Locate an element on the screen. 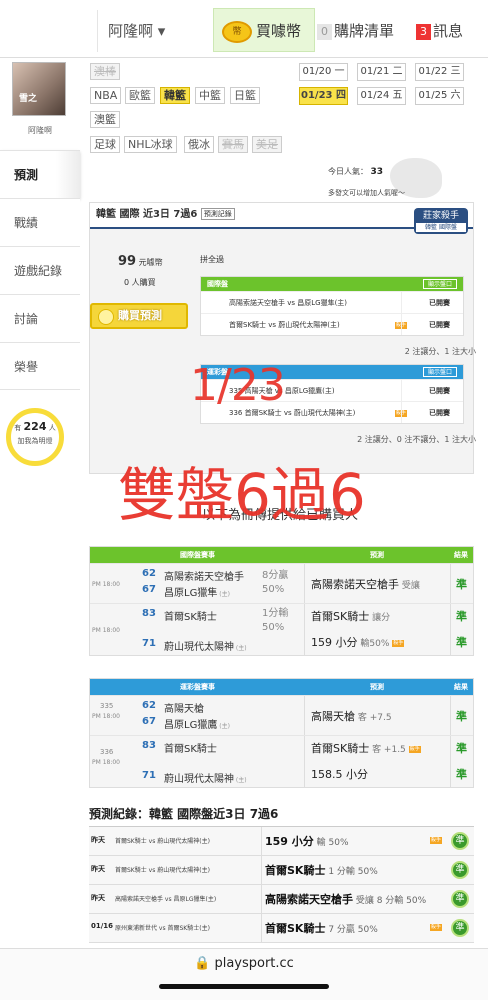 Image resolution: width=488 pixels, height=1000 pixels. messages-button: 3 訊息 is located at coordinates (452, 31).